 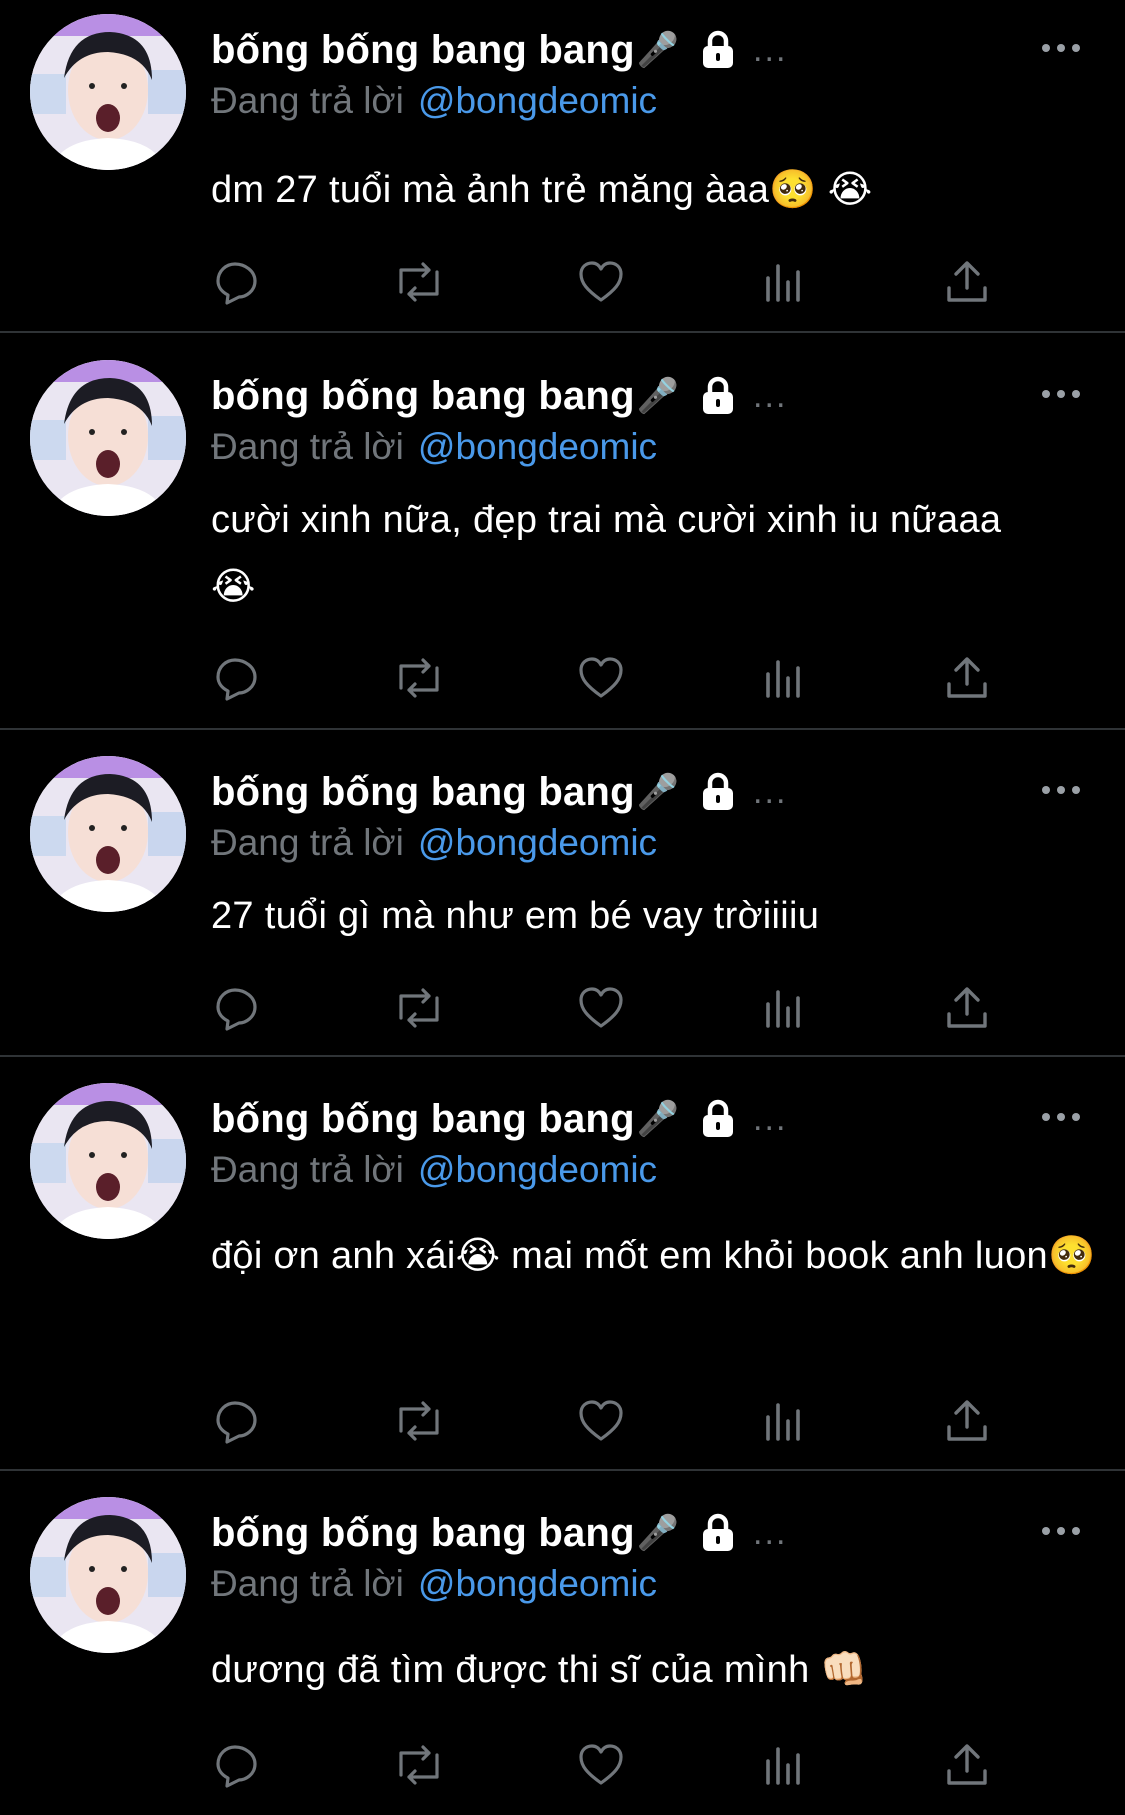 I want to click on tweet-text: dương đã tìm được thi sĩ của mình 👊🏻, so click(x=540, y=1670).